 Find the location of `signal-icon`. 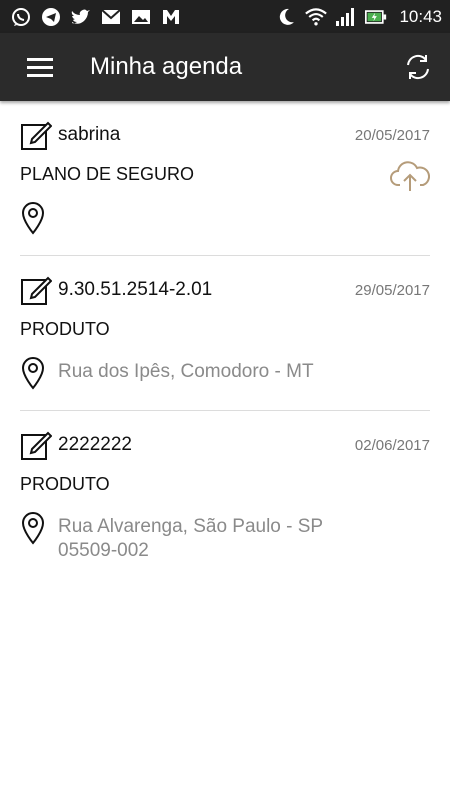

signal-icon is located at coordinates (346, 17).